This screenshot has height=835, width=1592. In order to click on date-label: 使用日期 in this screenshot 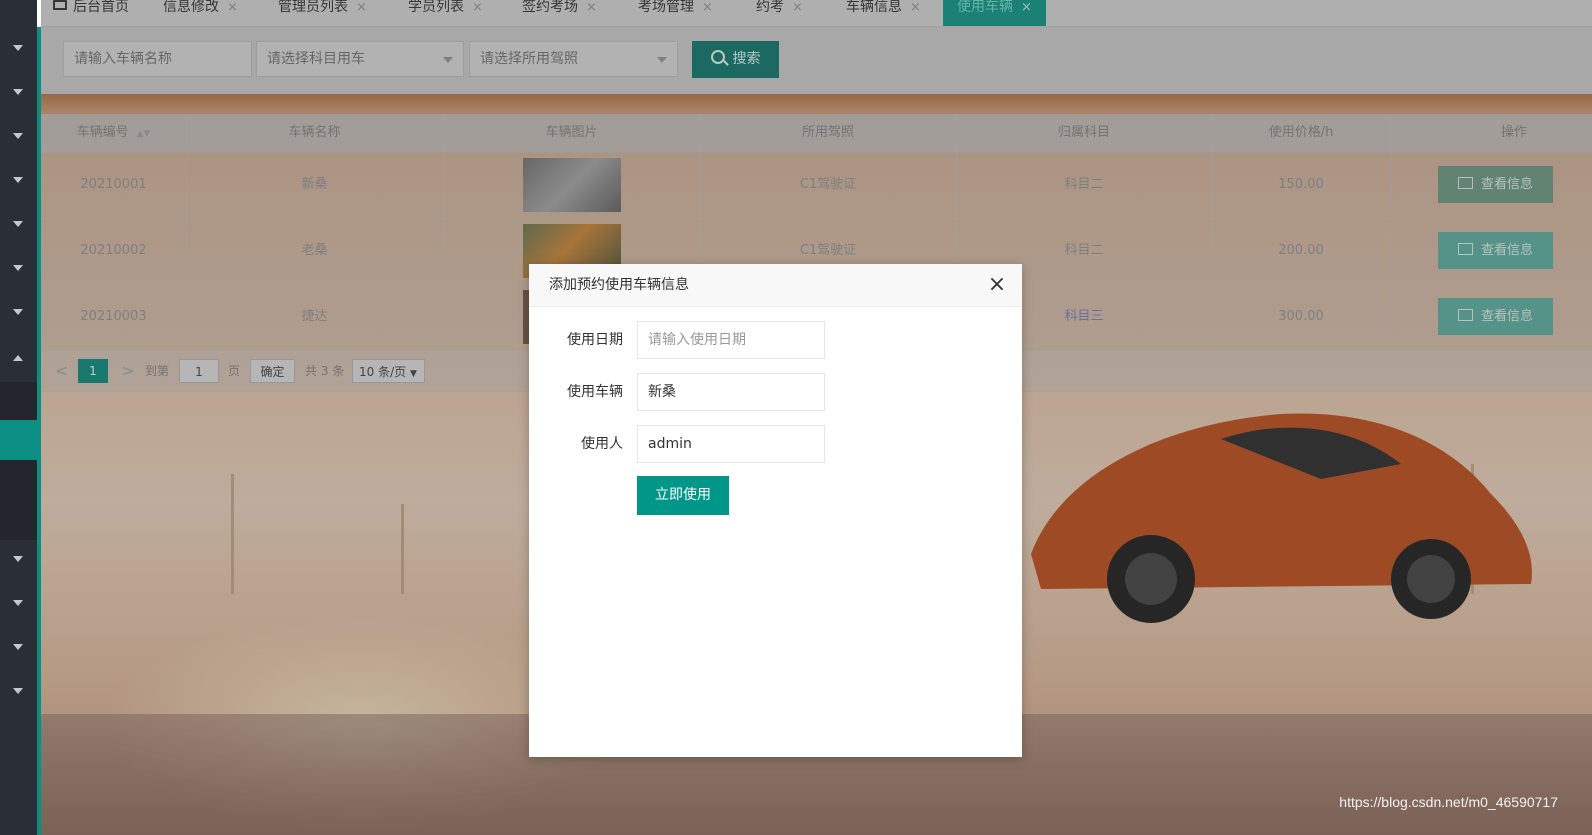, I will do `click(595, 340)`.